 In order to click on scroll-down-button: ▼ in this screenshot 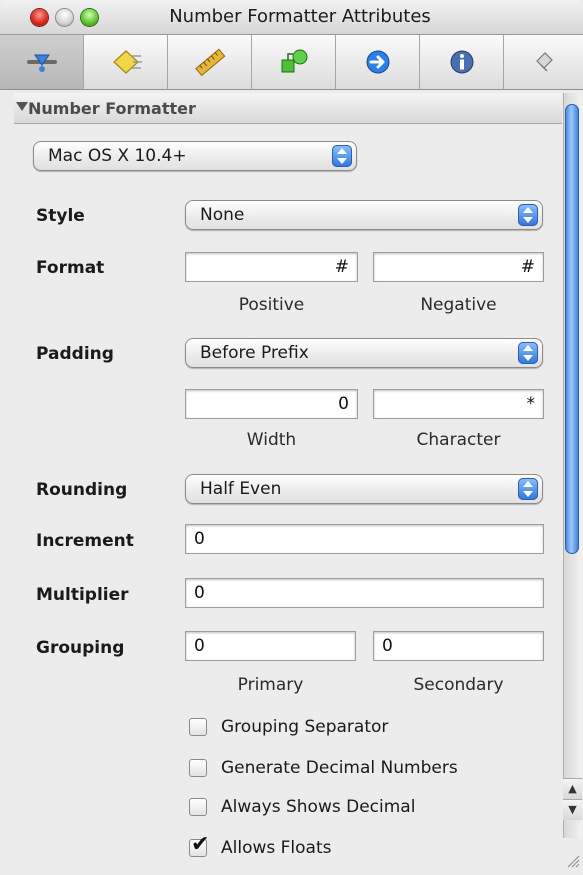, I will do `click(572, 809)`.